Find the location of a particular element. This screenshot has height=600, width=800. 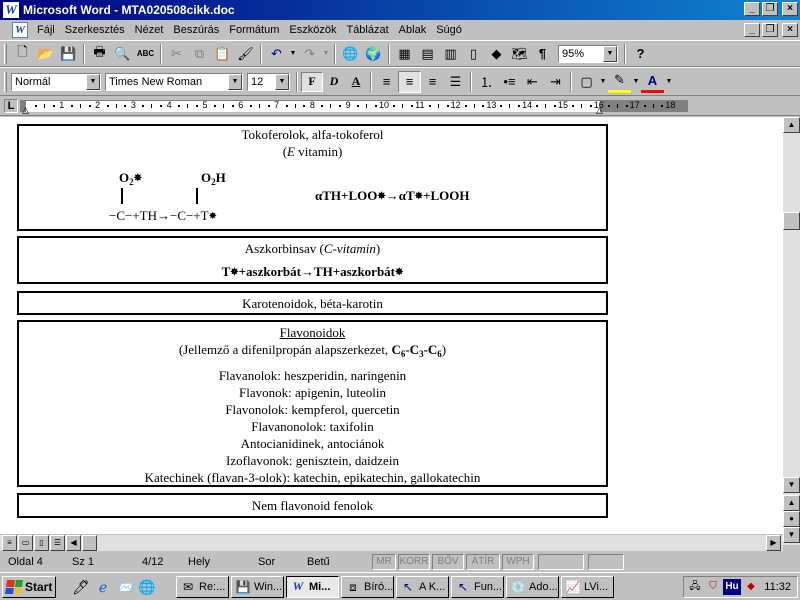

status-indicator-track: KORR is located at coordinates (414, 562).